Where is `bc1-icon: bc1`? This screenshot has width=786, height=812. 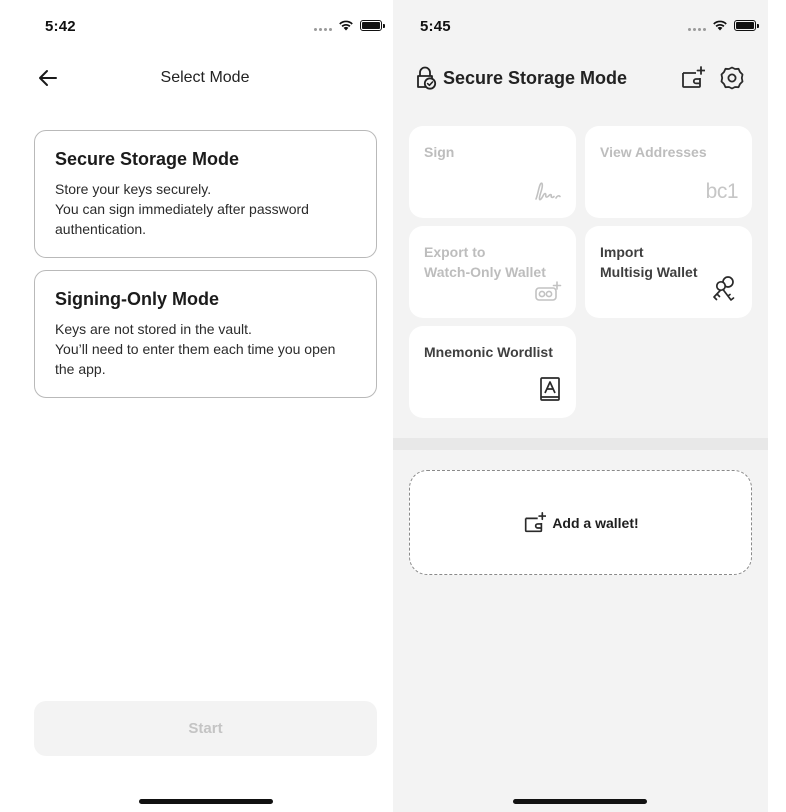
bc1-icon: bc1 is located at coordinates (722, 191).